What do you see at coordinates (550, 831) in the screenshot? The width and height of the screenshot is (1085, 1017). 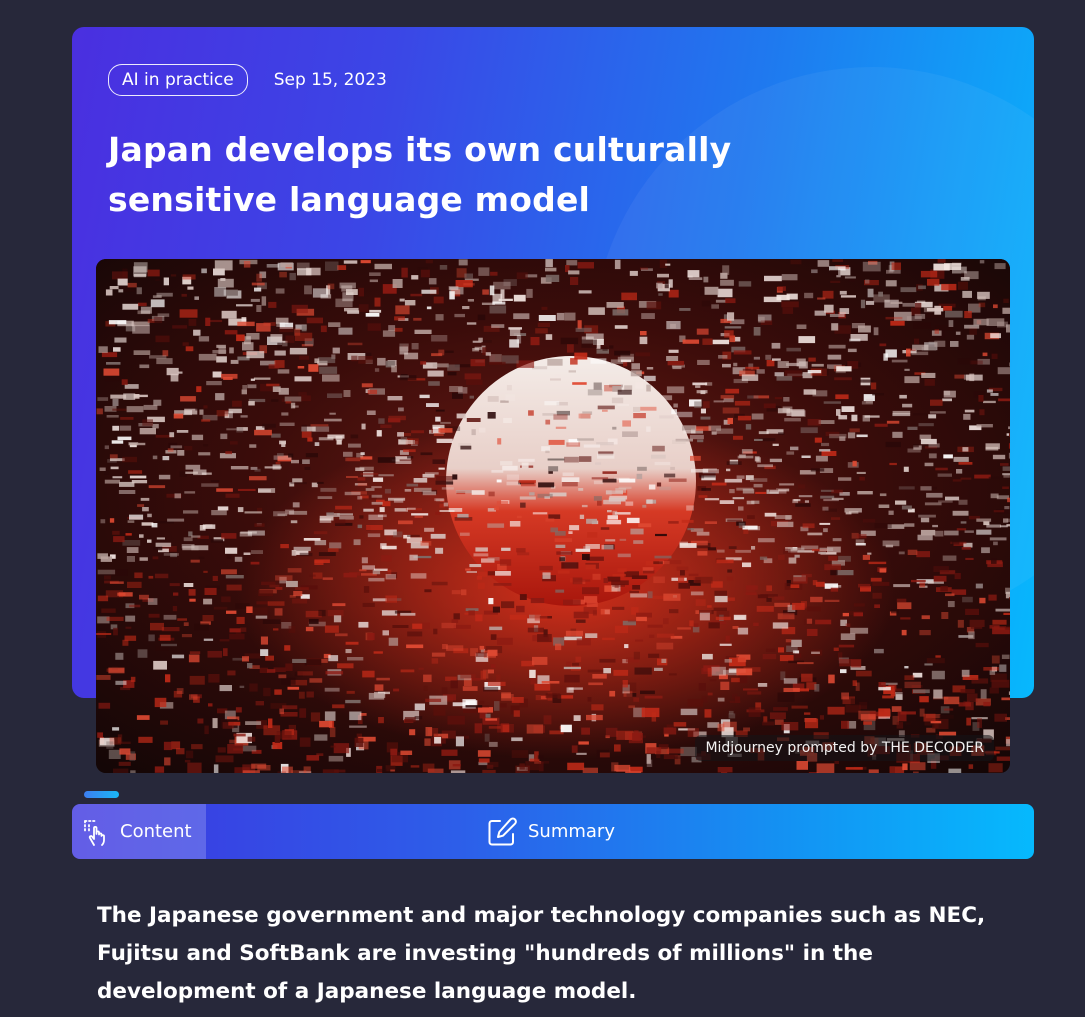 I see `tab-summary: Summary` at bounding box center [550, 831].